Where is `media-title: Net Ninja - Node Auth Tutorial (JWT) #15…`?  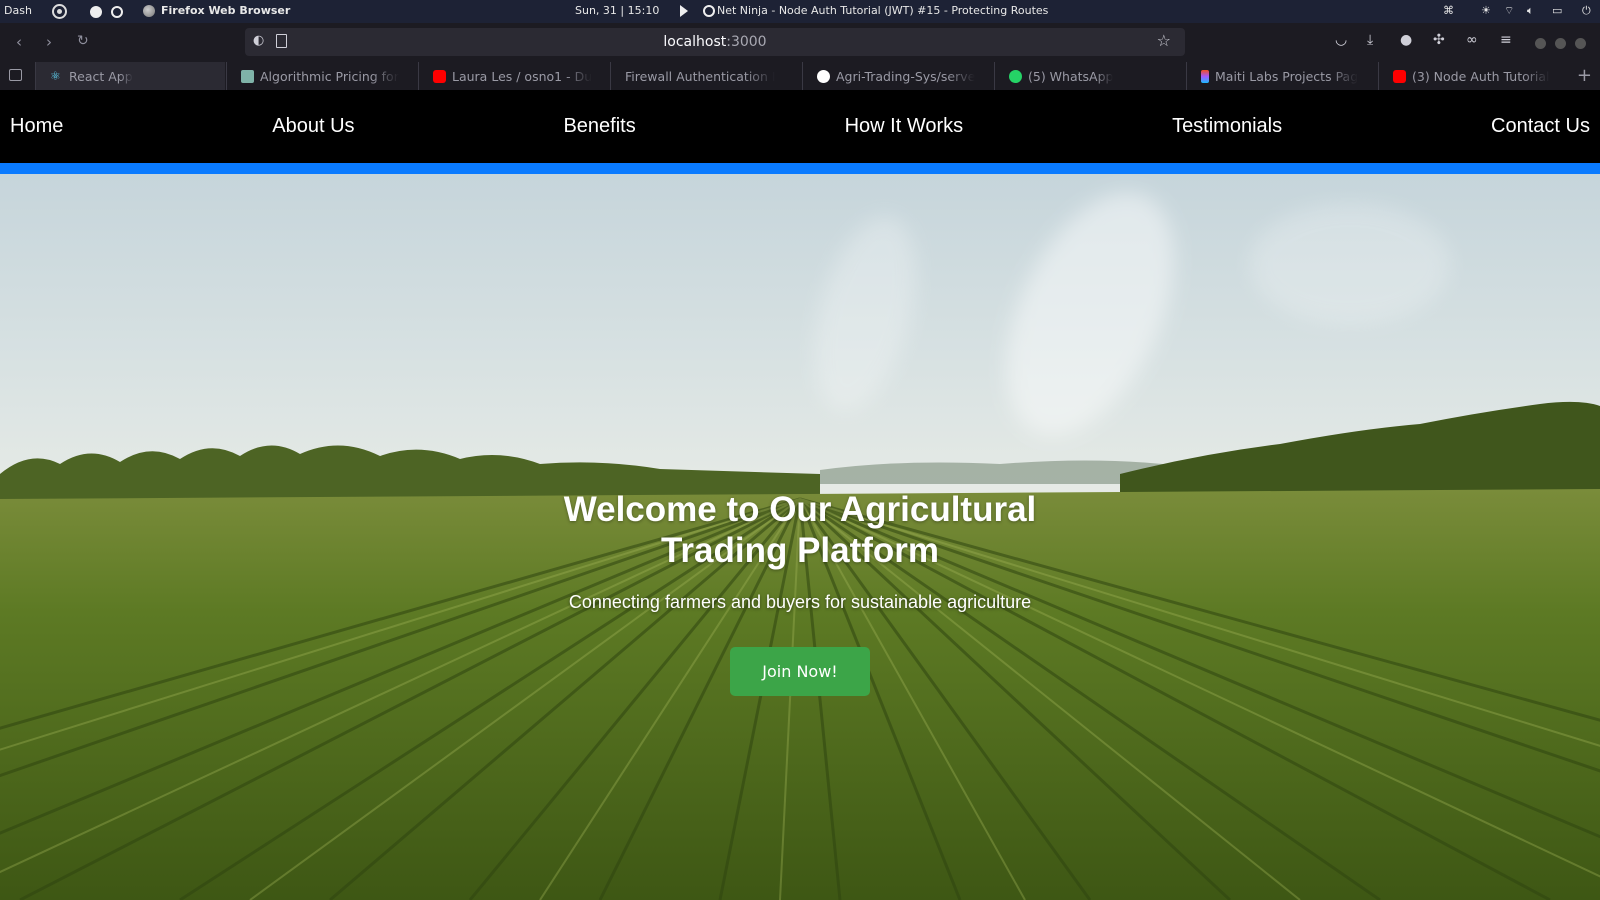 media-title: Net Ninja - Node Auth Tutorial (JWT) #15… is located at coordinates (882, 10).